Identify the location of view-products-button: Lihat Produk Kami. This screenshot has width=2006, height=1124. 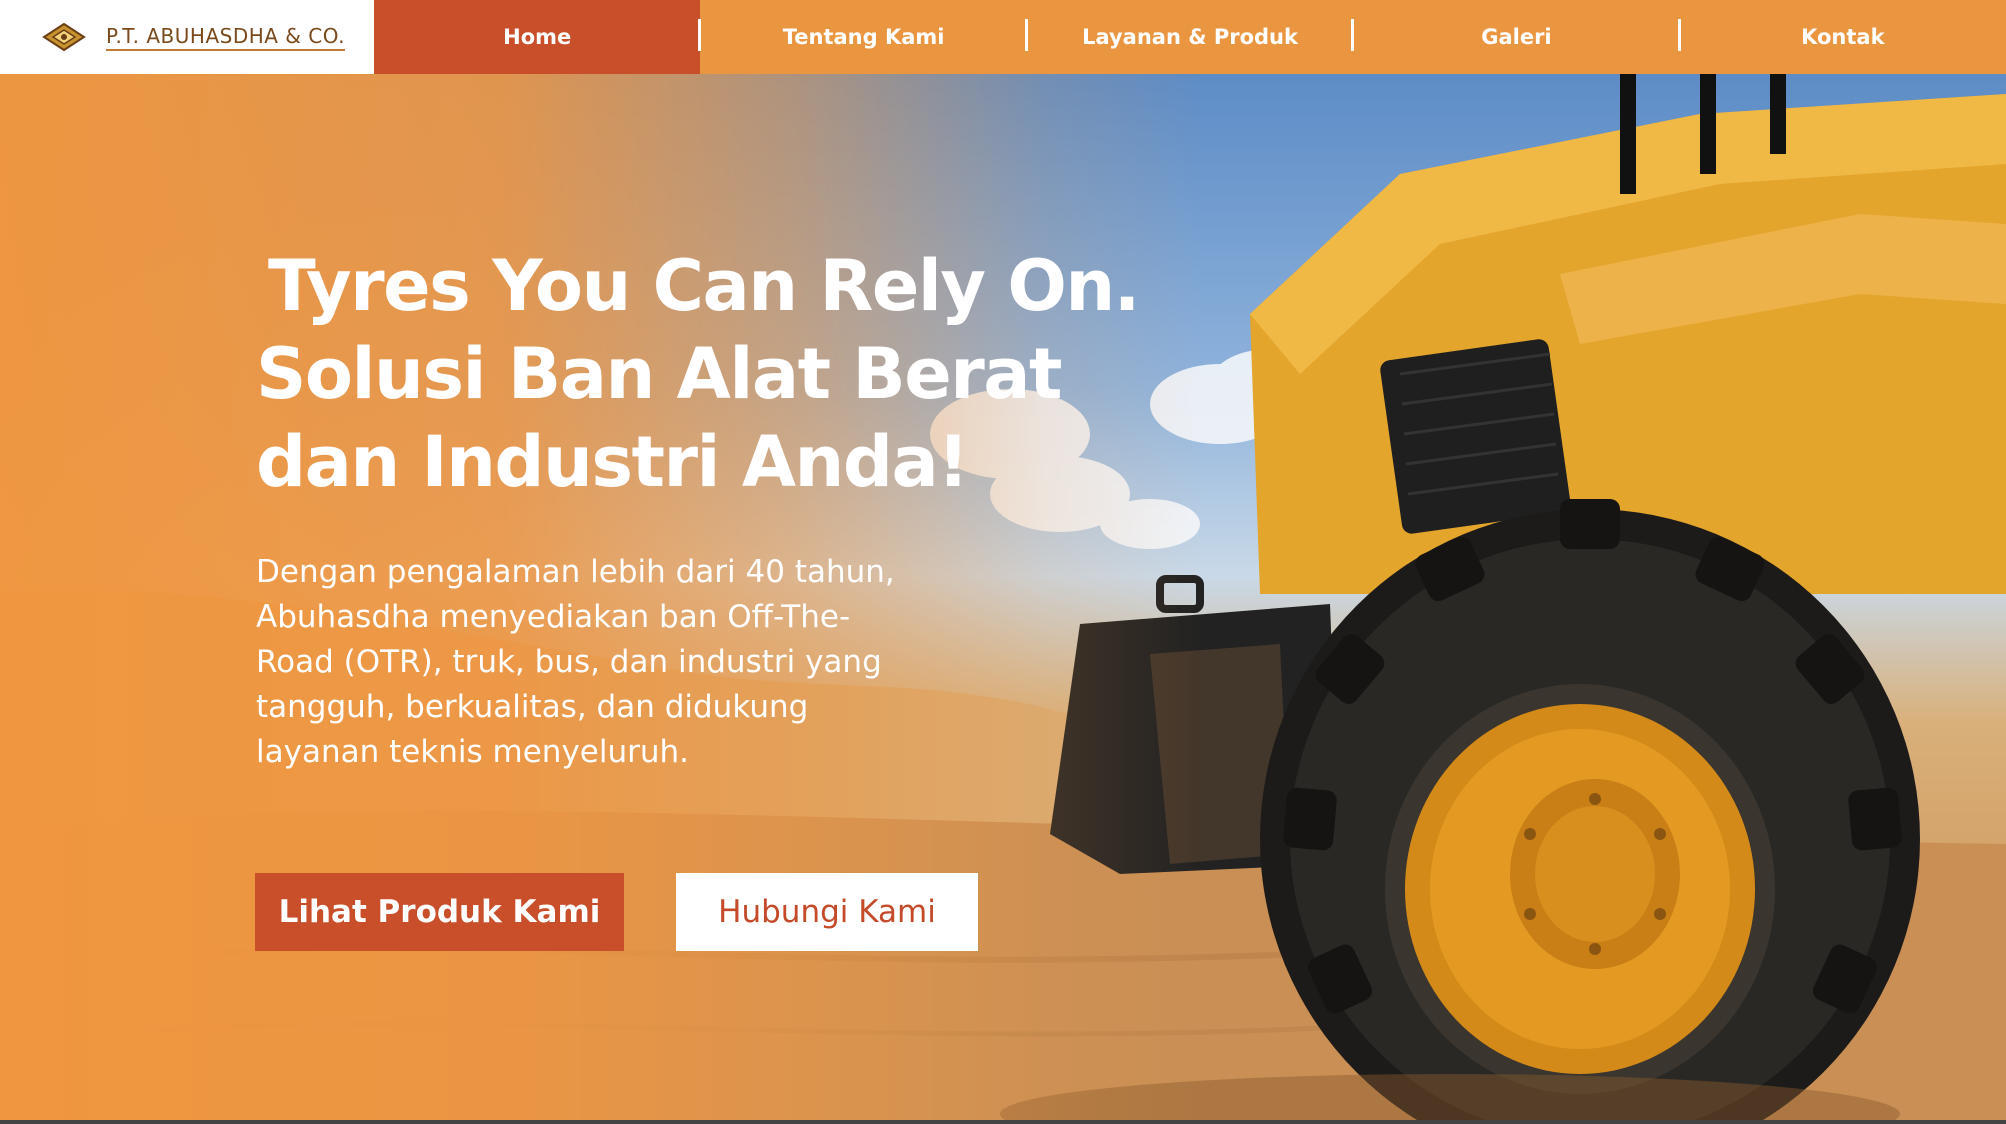
(439, 912).